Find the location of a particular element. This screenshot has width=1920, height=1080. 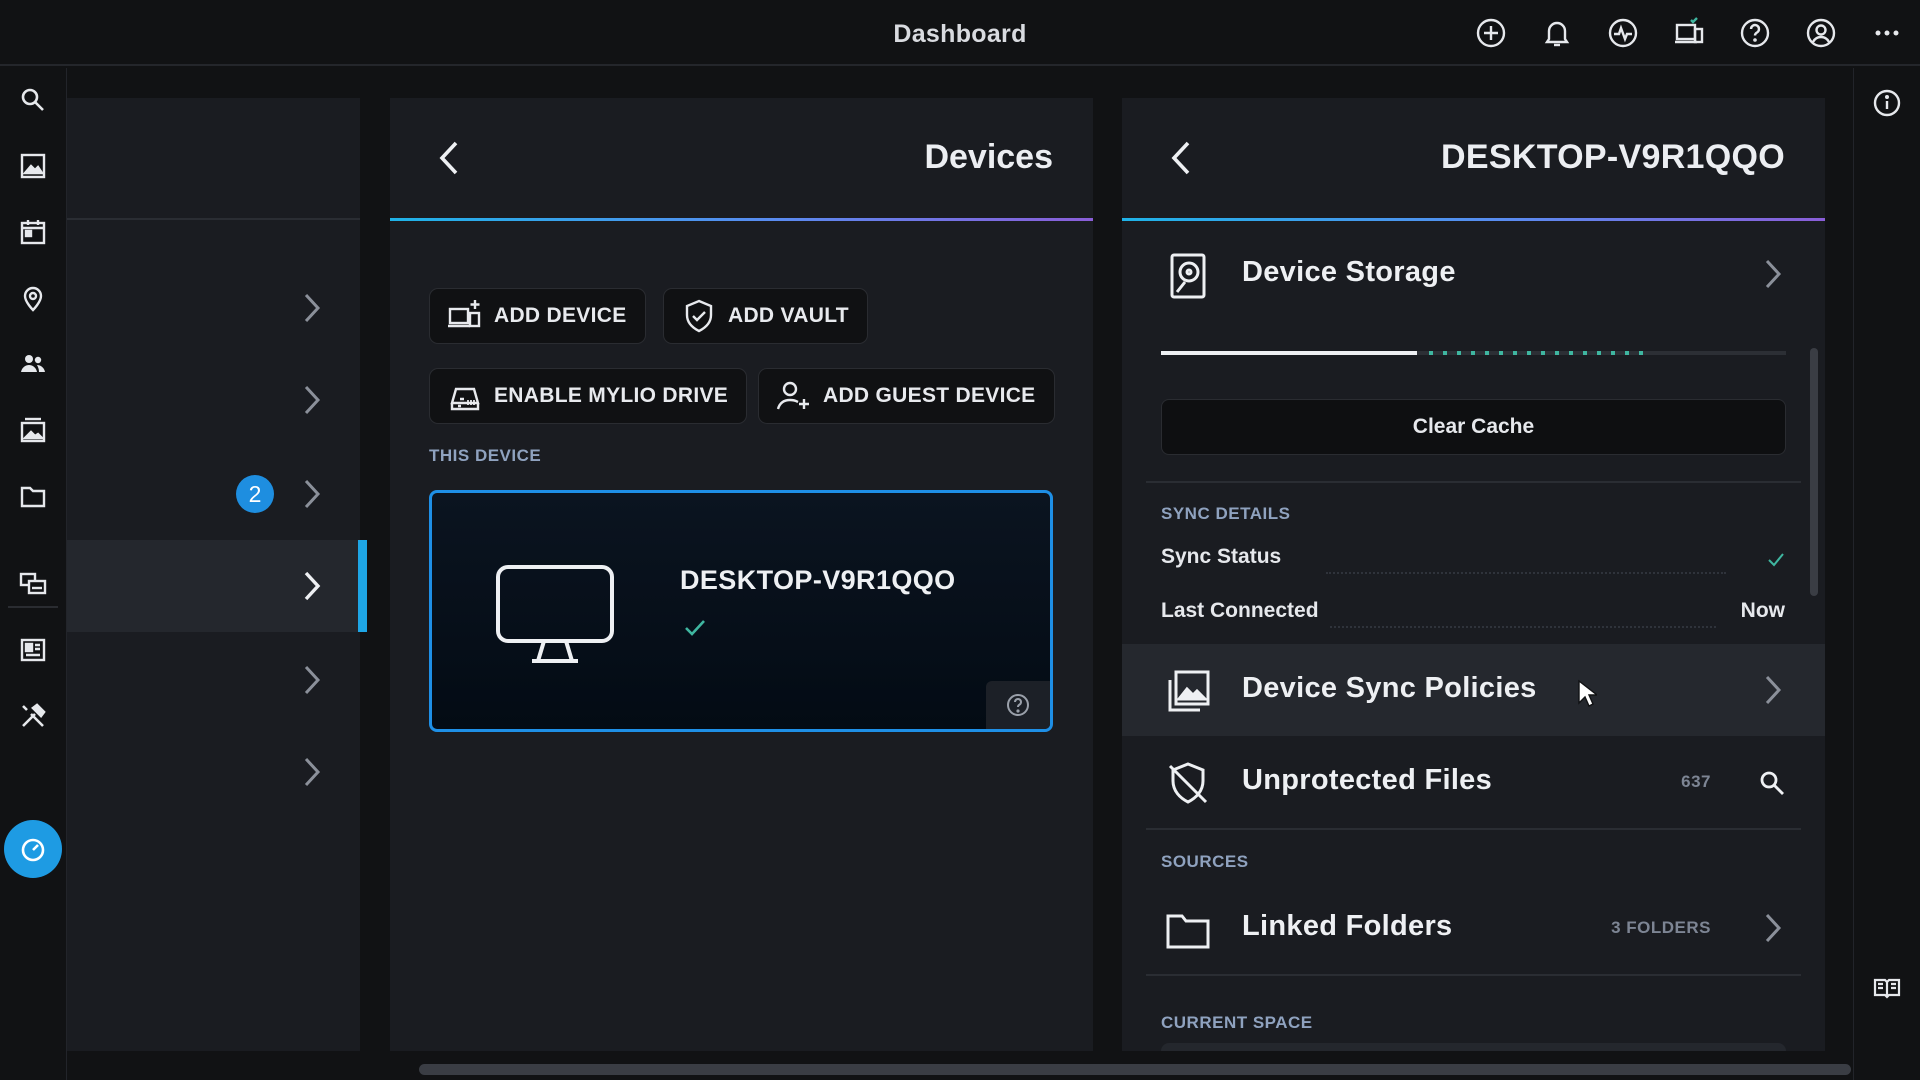

bell-icon is located at coordinates (1557, 33).